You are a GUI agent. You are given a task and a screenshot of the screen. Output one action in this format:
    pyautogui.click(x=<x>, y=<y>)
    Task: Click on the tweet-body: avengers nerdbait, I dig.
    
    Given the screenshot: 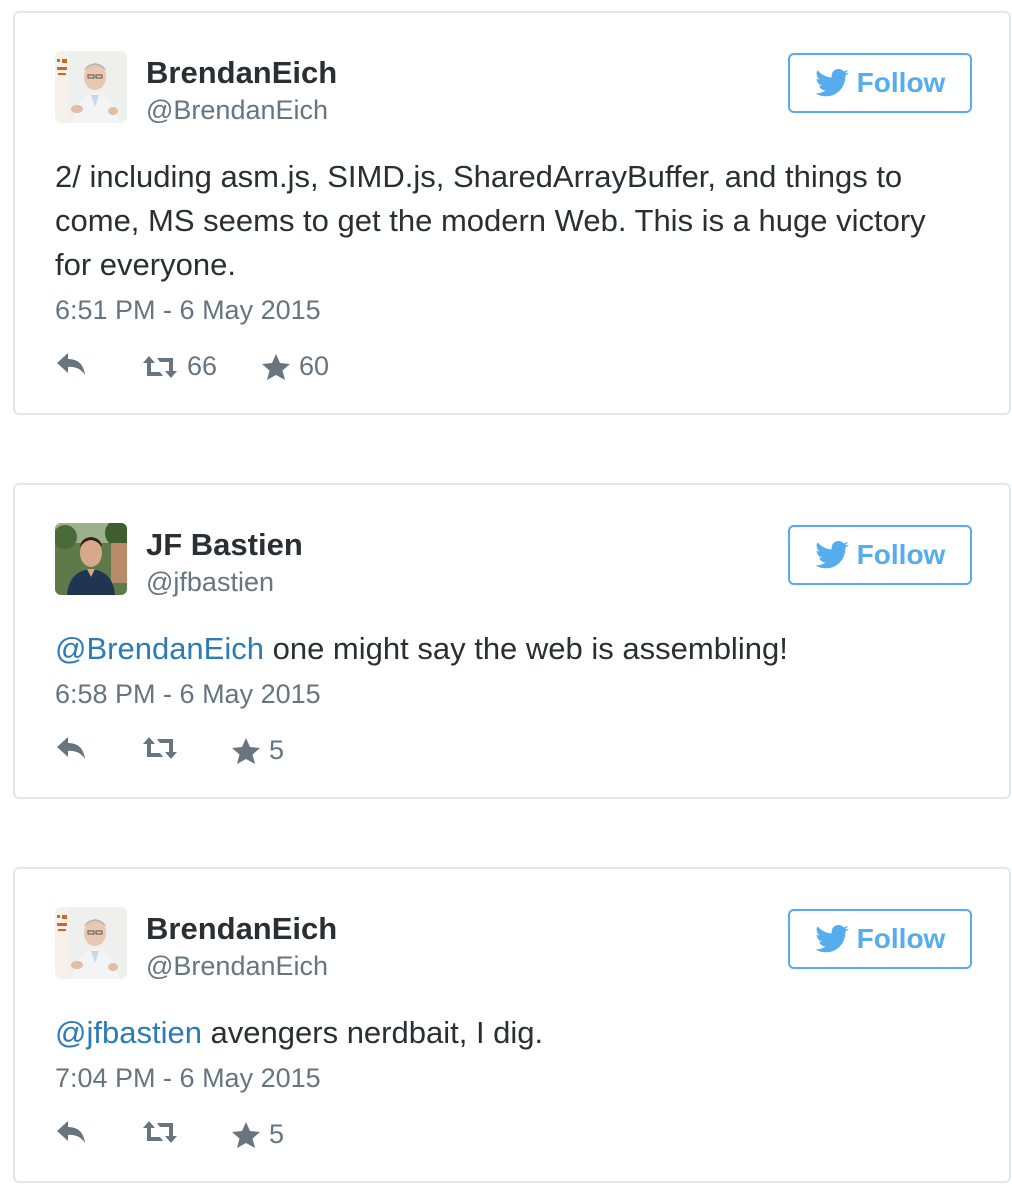 What is the action you would take?
    pyautogui.click(x=372, y=1032)
    